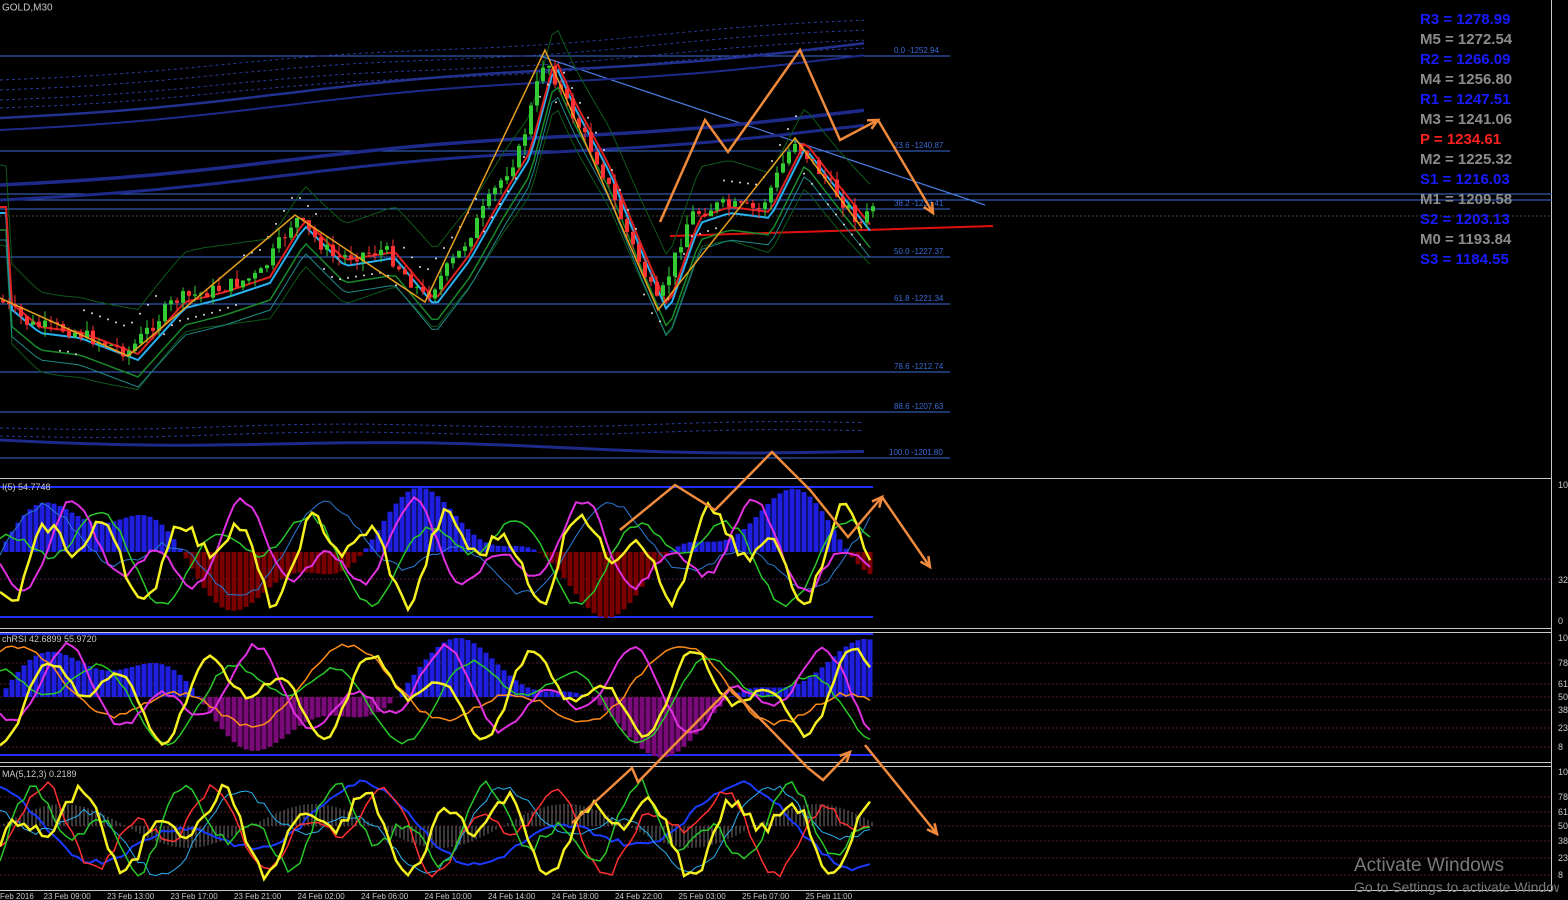 This screenshot has height=900, width=1568. What do you see at coordinates (1563, 826) in the screenshot?
I see `p3-axis-tick: 50` at bounding box center [1563, 826].